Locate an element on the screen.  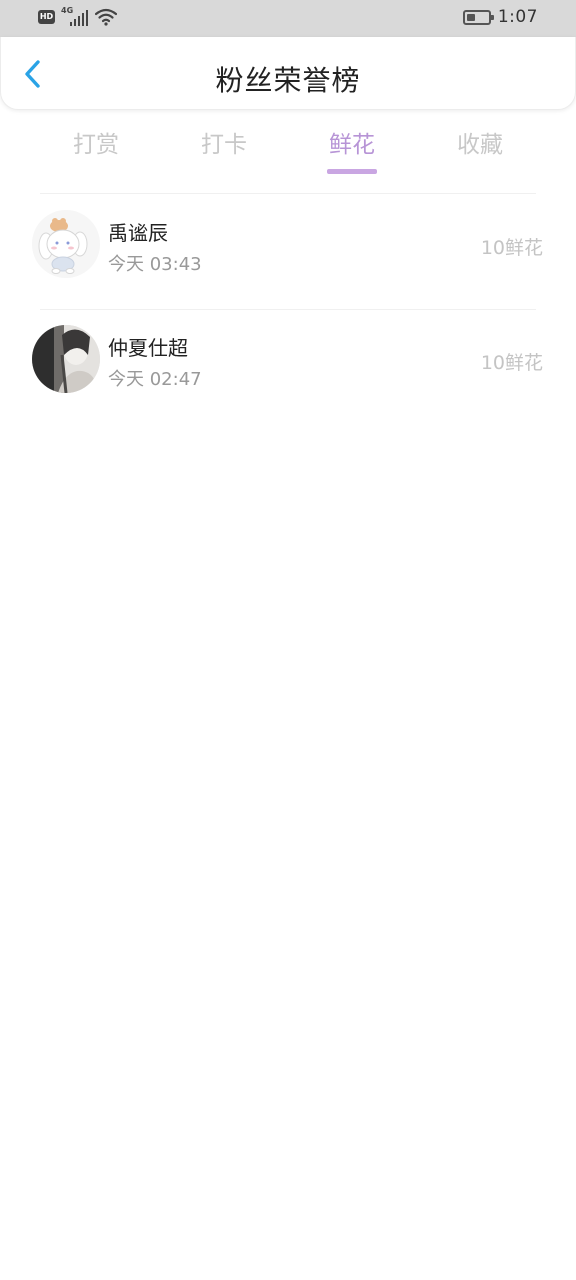
wifi-icon is located at coordinates (106, 17).